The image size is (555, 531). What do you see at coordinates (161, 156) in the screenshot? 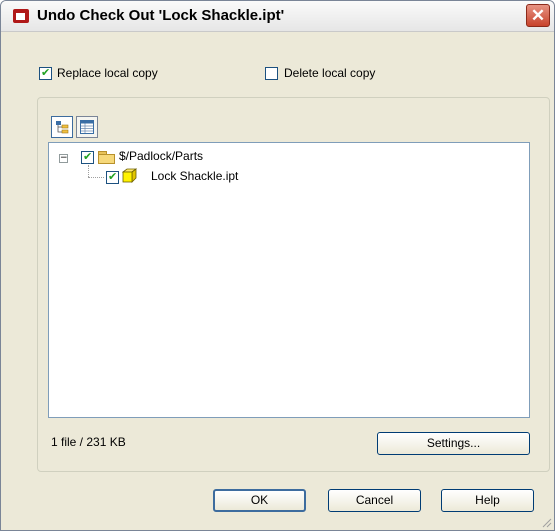
I see `tree-root-label: $/Padlock/Parts` at bounding box center [161, 156].